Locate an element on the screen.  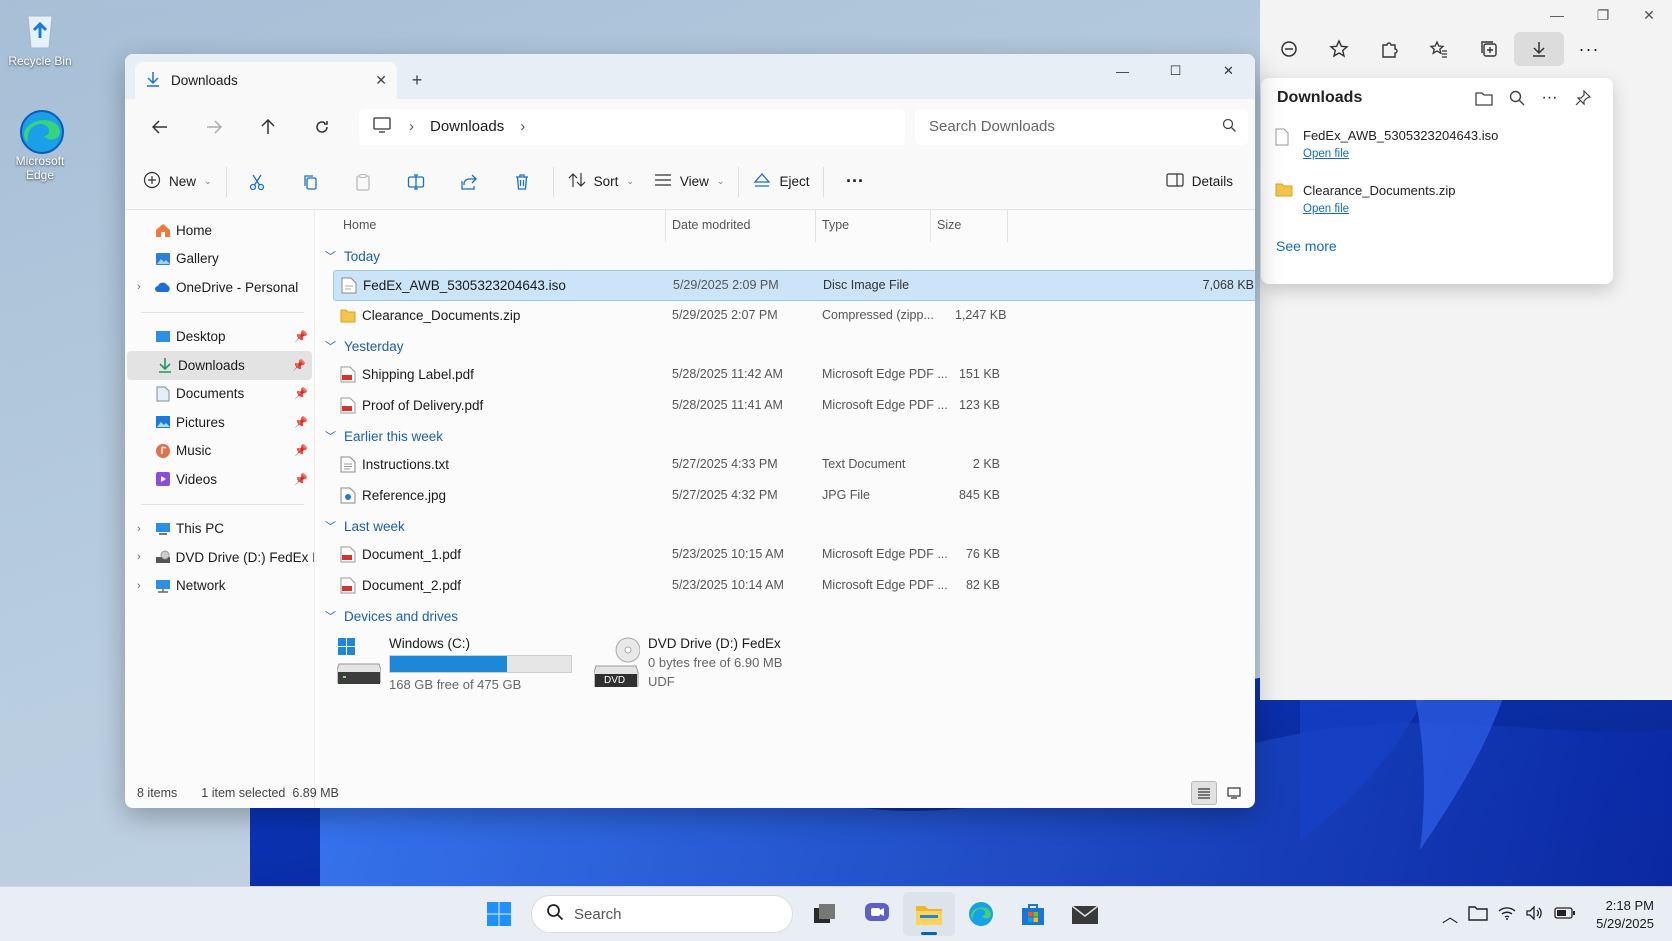
forward-icon is located at coordinates (214, 127).